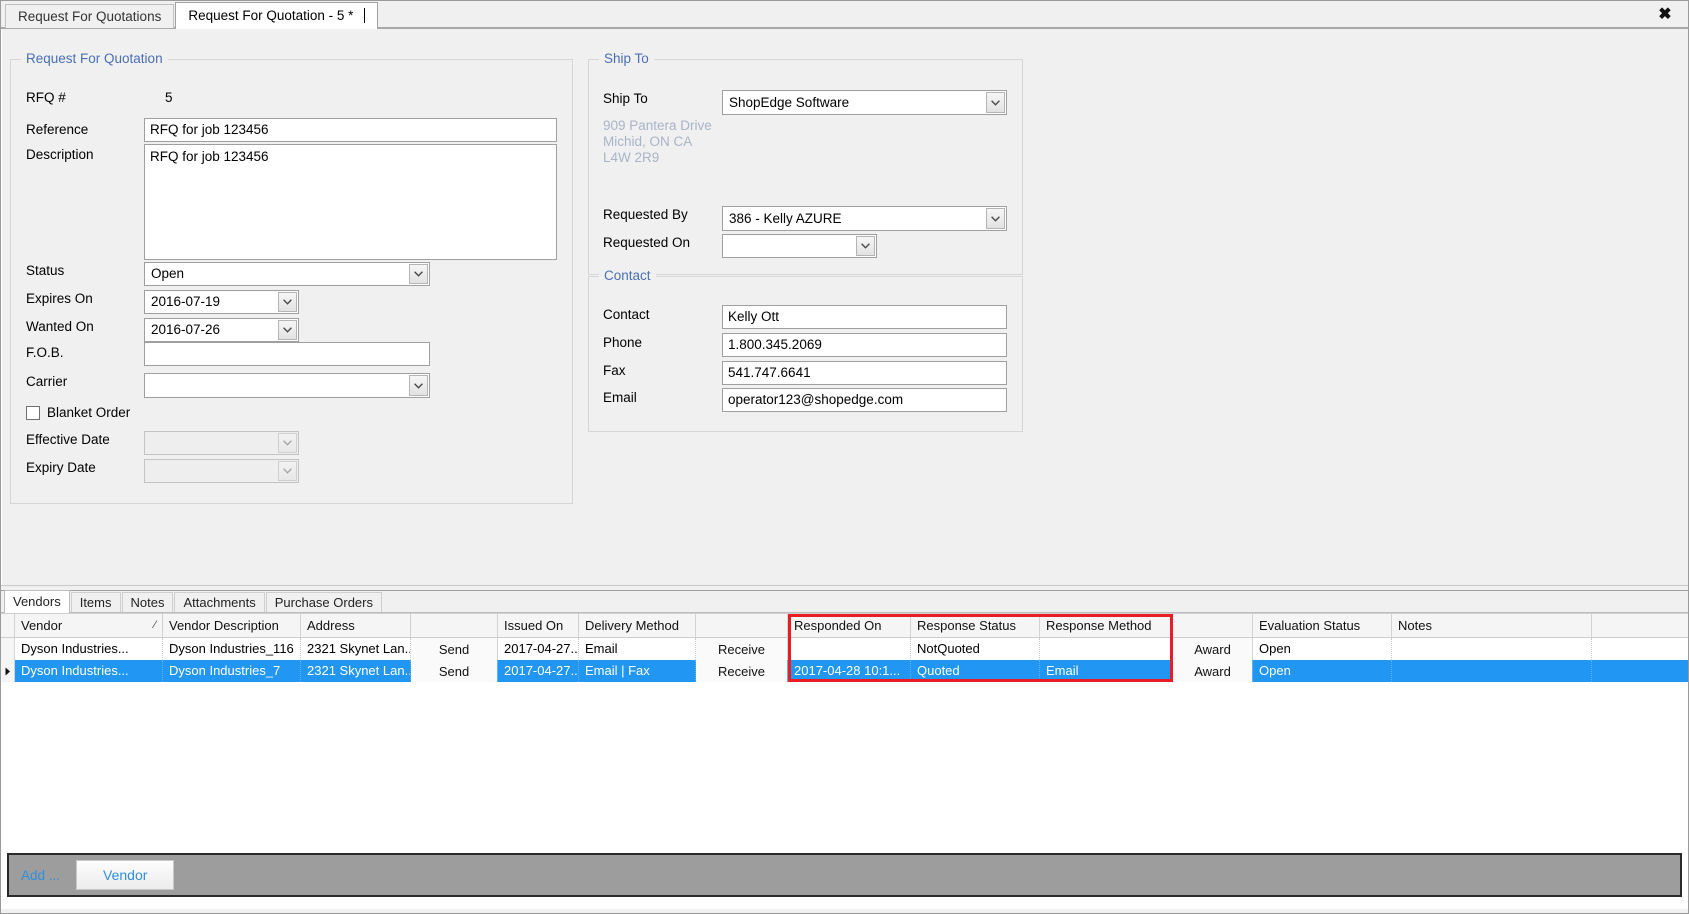 Image resolution: width=1689 pixels, height=914 pixels. I want to click on column-header-label: Responded On, so click(838, 625).